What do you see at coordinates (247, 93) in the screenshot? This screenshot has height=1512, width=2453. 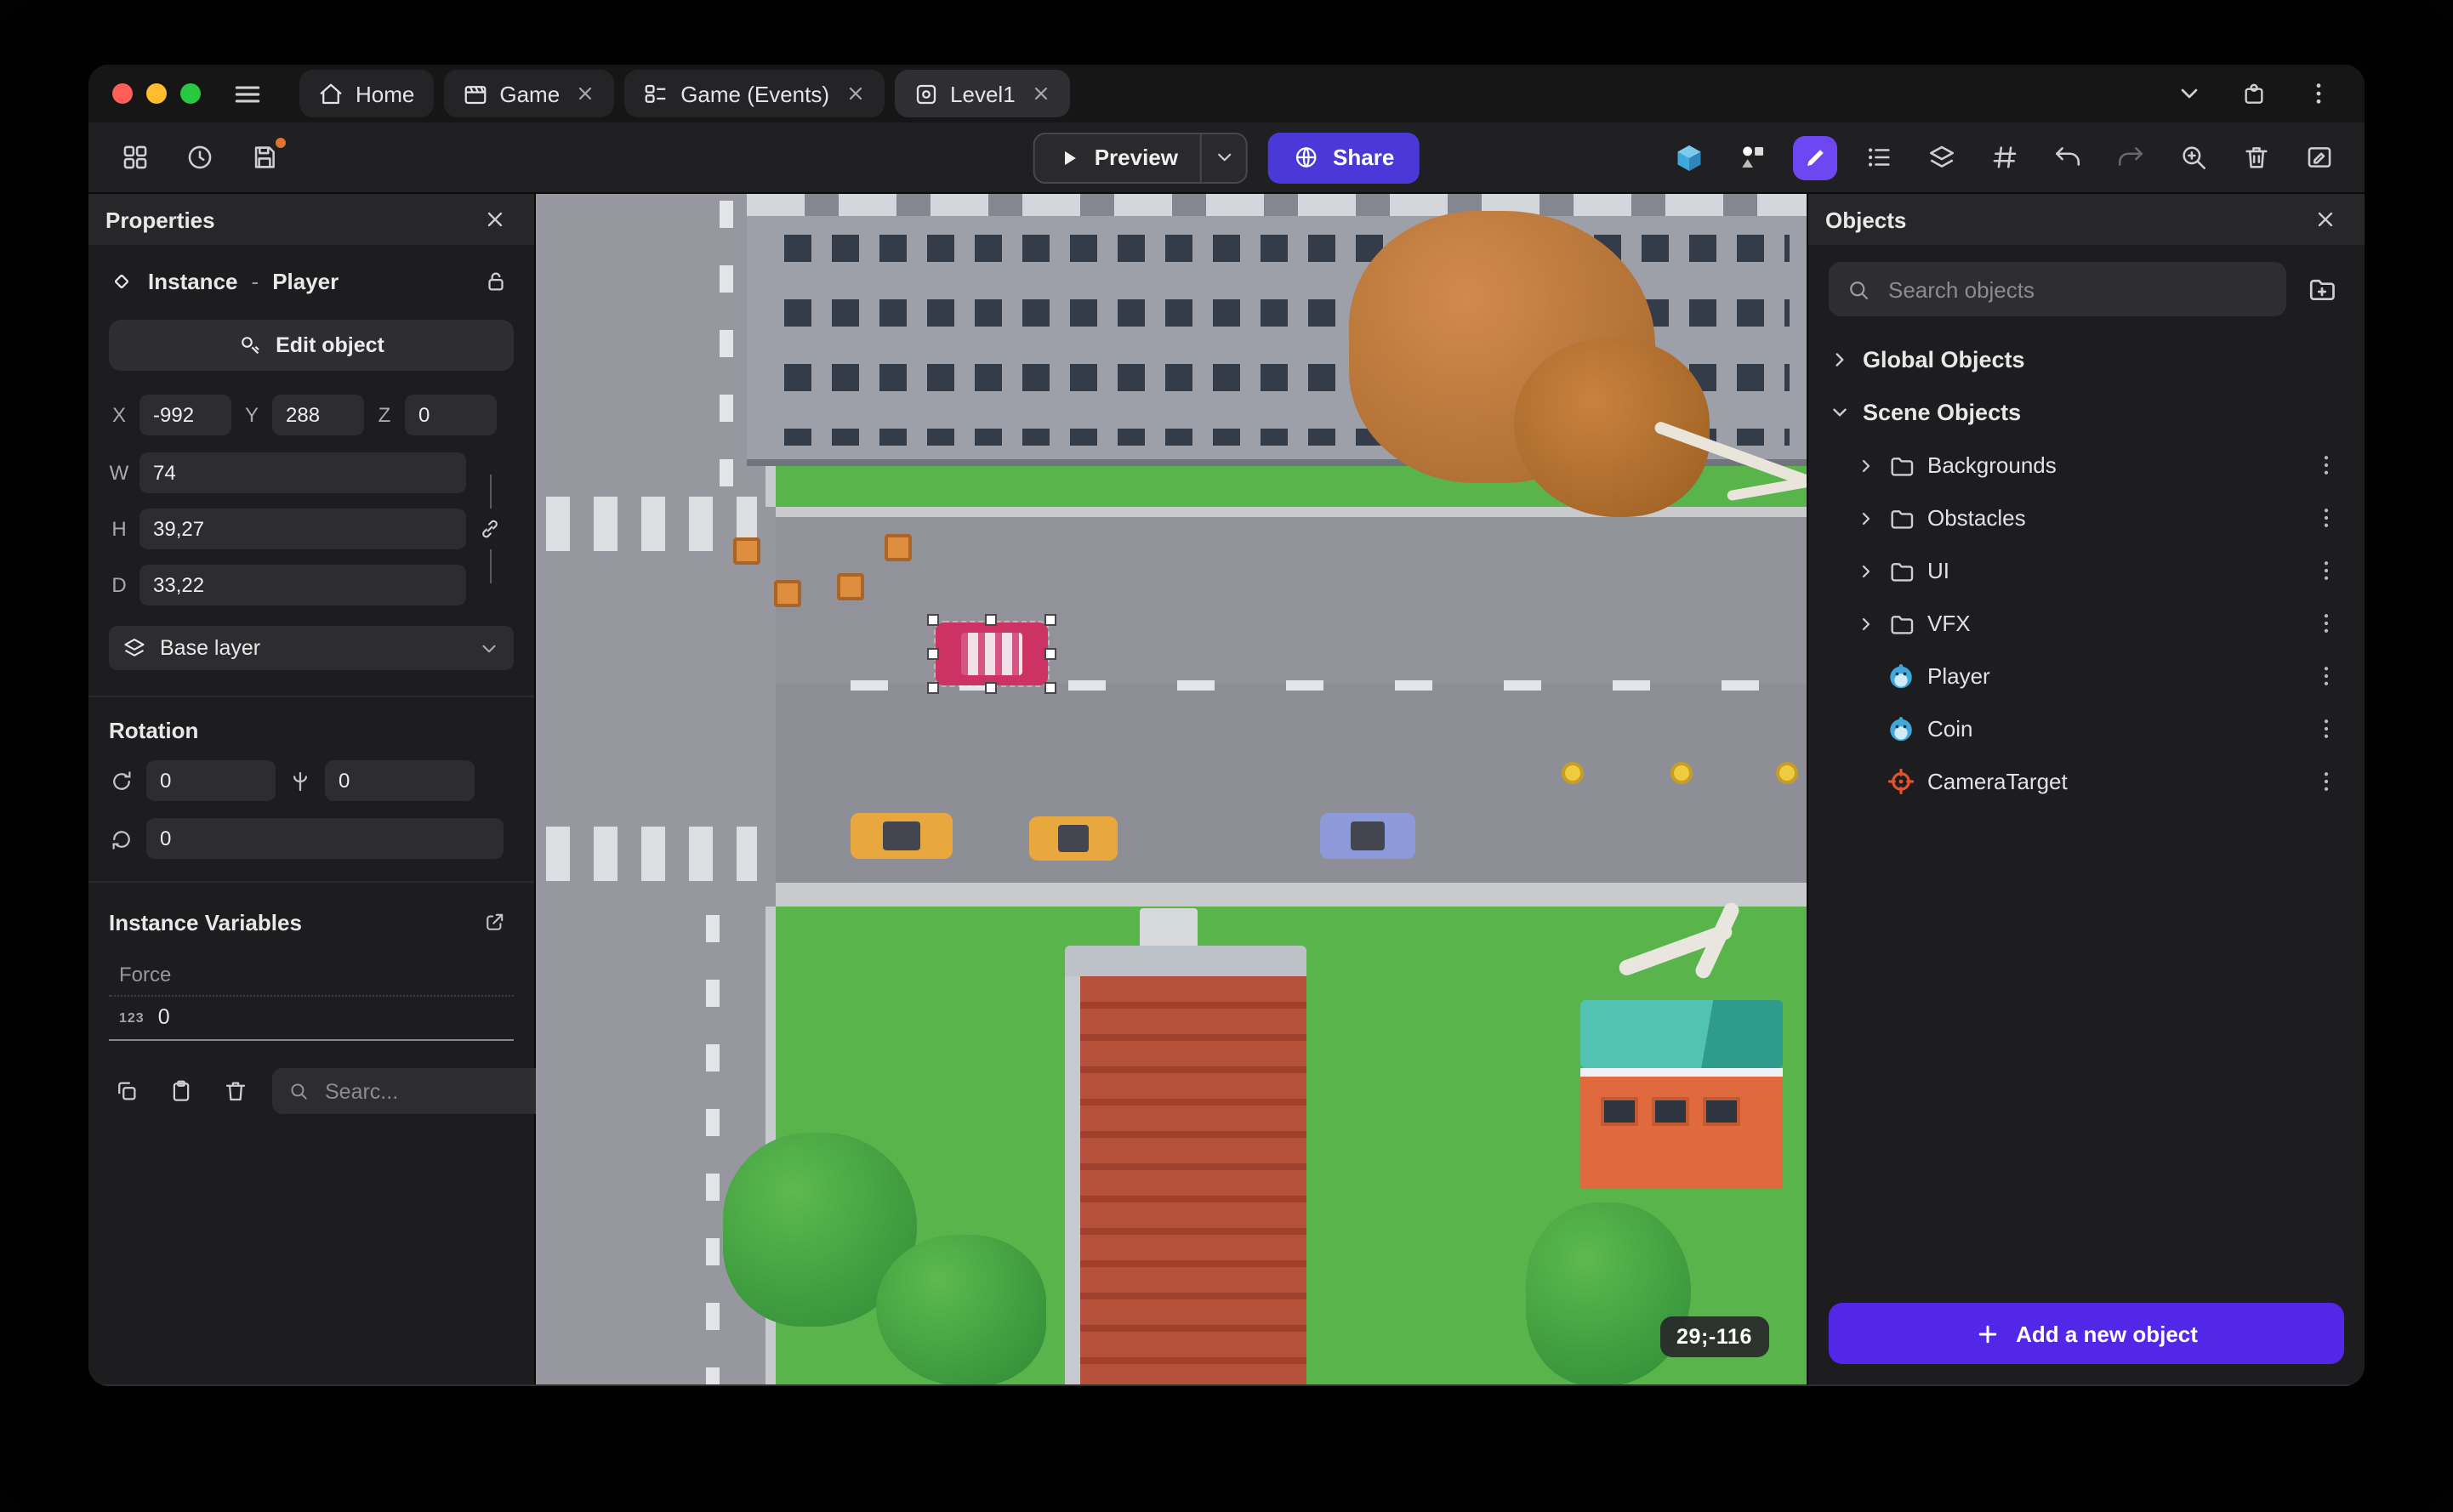 I see `main-menu-button` at bounding box center [247, 93].